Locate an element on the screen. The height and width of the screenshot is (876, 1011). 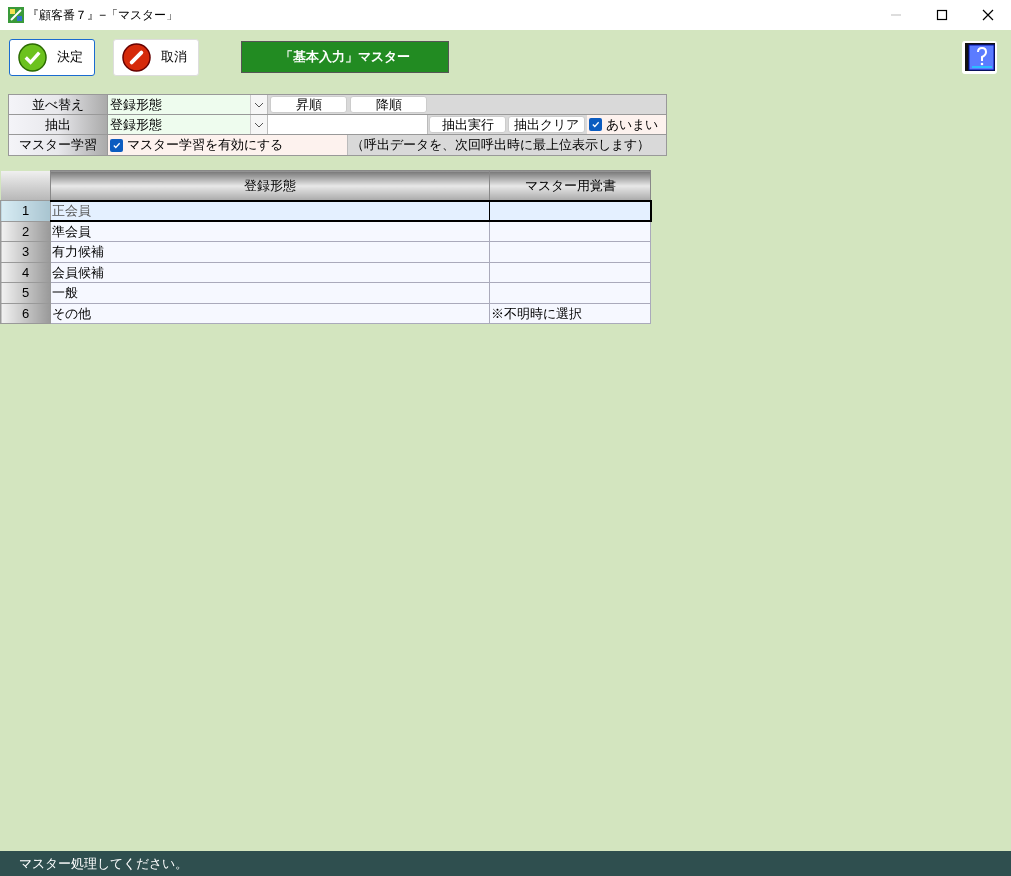
table-cell: 一般 is located at coordinates (270, 292).